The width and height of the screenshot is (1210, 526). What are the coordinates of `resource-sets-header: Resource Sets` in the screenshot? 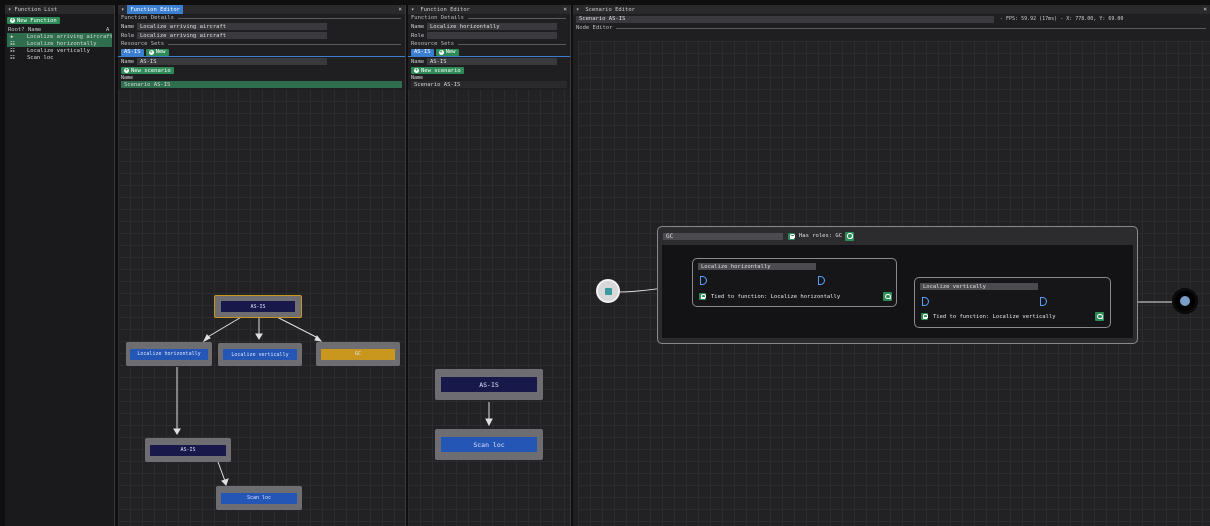 It's located at (261, 44).